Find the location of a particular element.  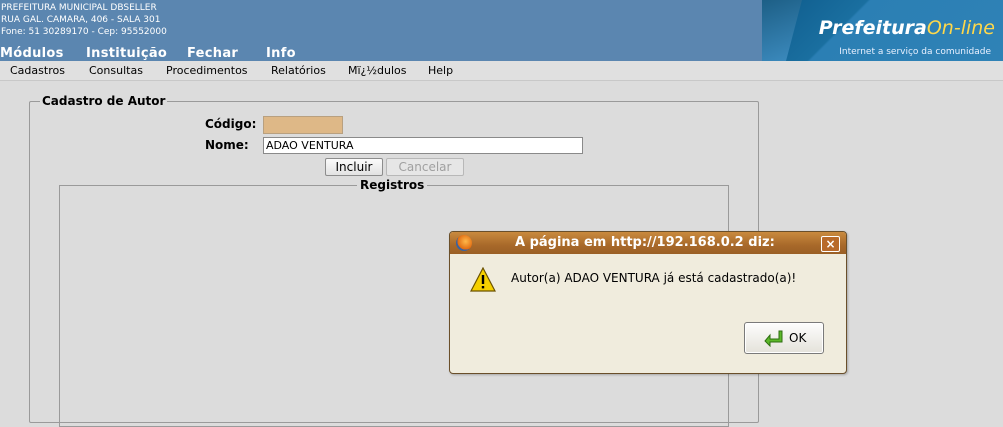

cancelar-button: Cancelar is located at coordinates (425, 167).